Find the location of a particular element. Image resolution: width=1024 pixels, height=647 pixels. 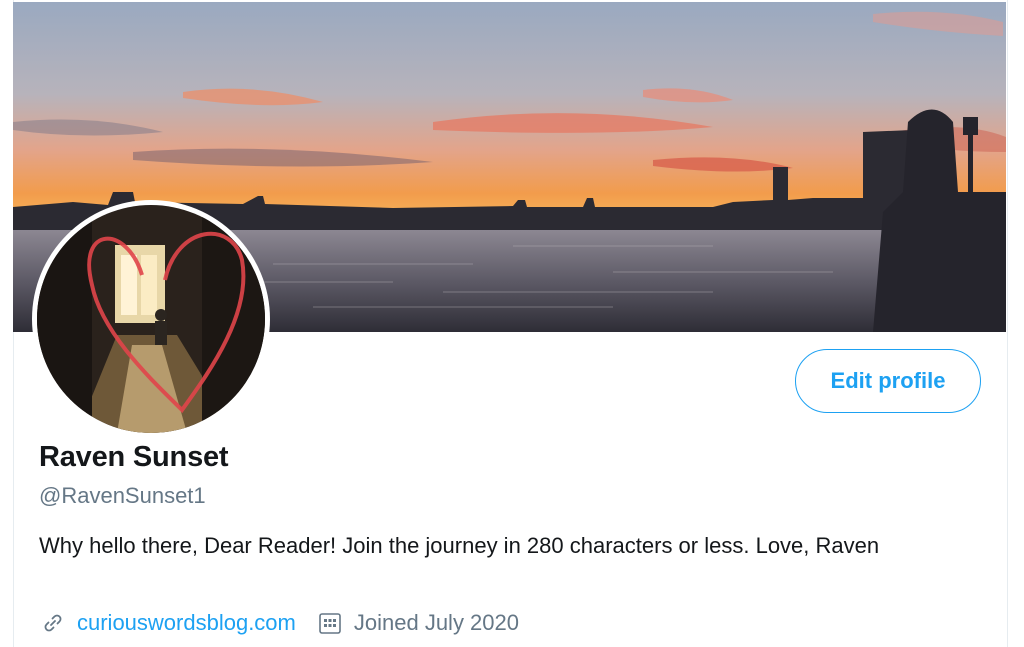

user-handle: @RavenSunset1 is located at coordinates (122, 495).